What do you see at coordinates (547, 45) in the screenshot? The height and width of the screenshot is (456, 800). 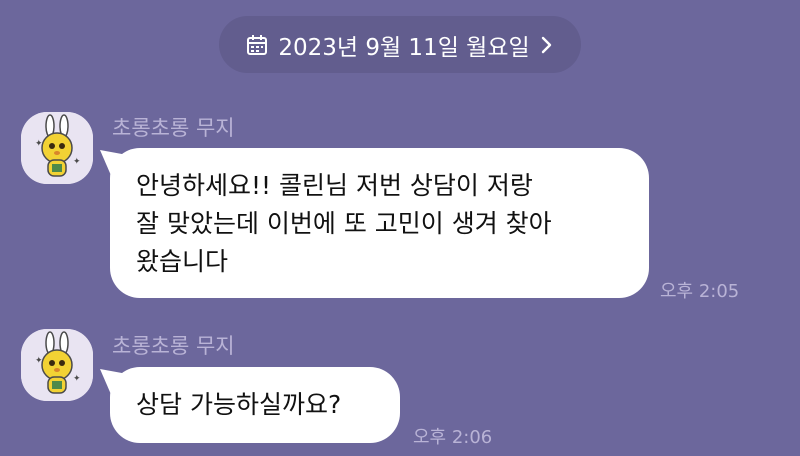 I see `chevron-right-icon` at bounding box center [547, 45].